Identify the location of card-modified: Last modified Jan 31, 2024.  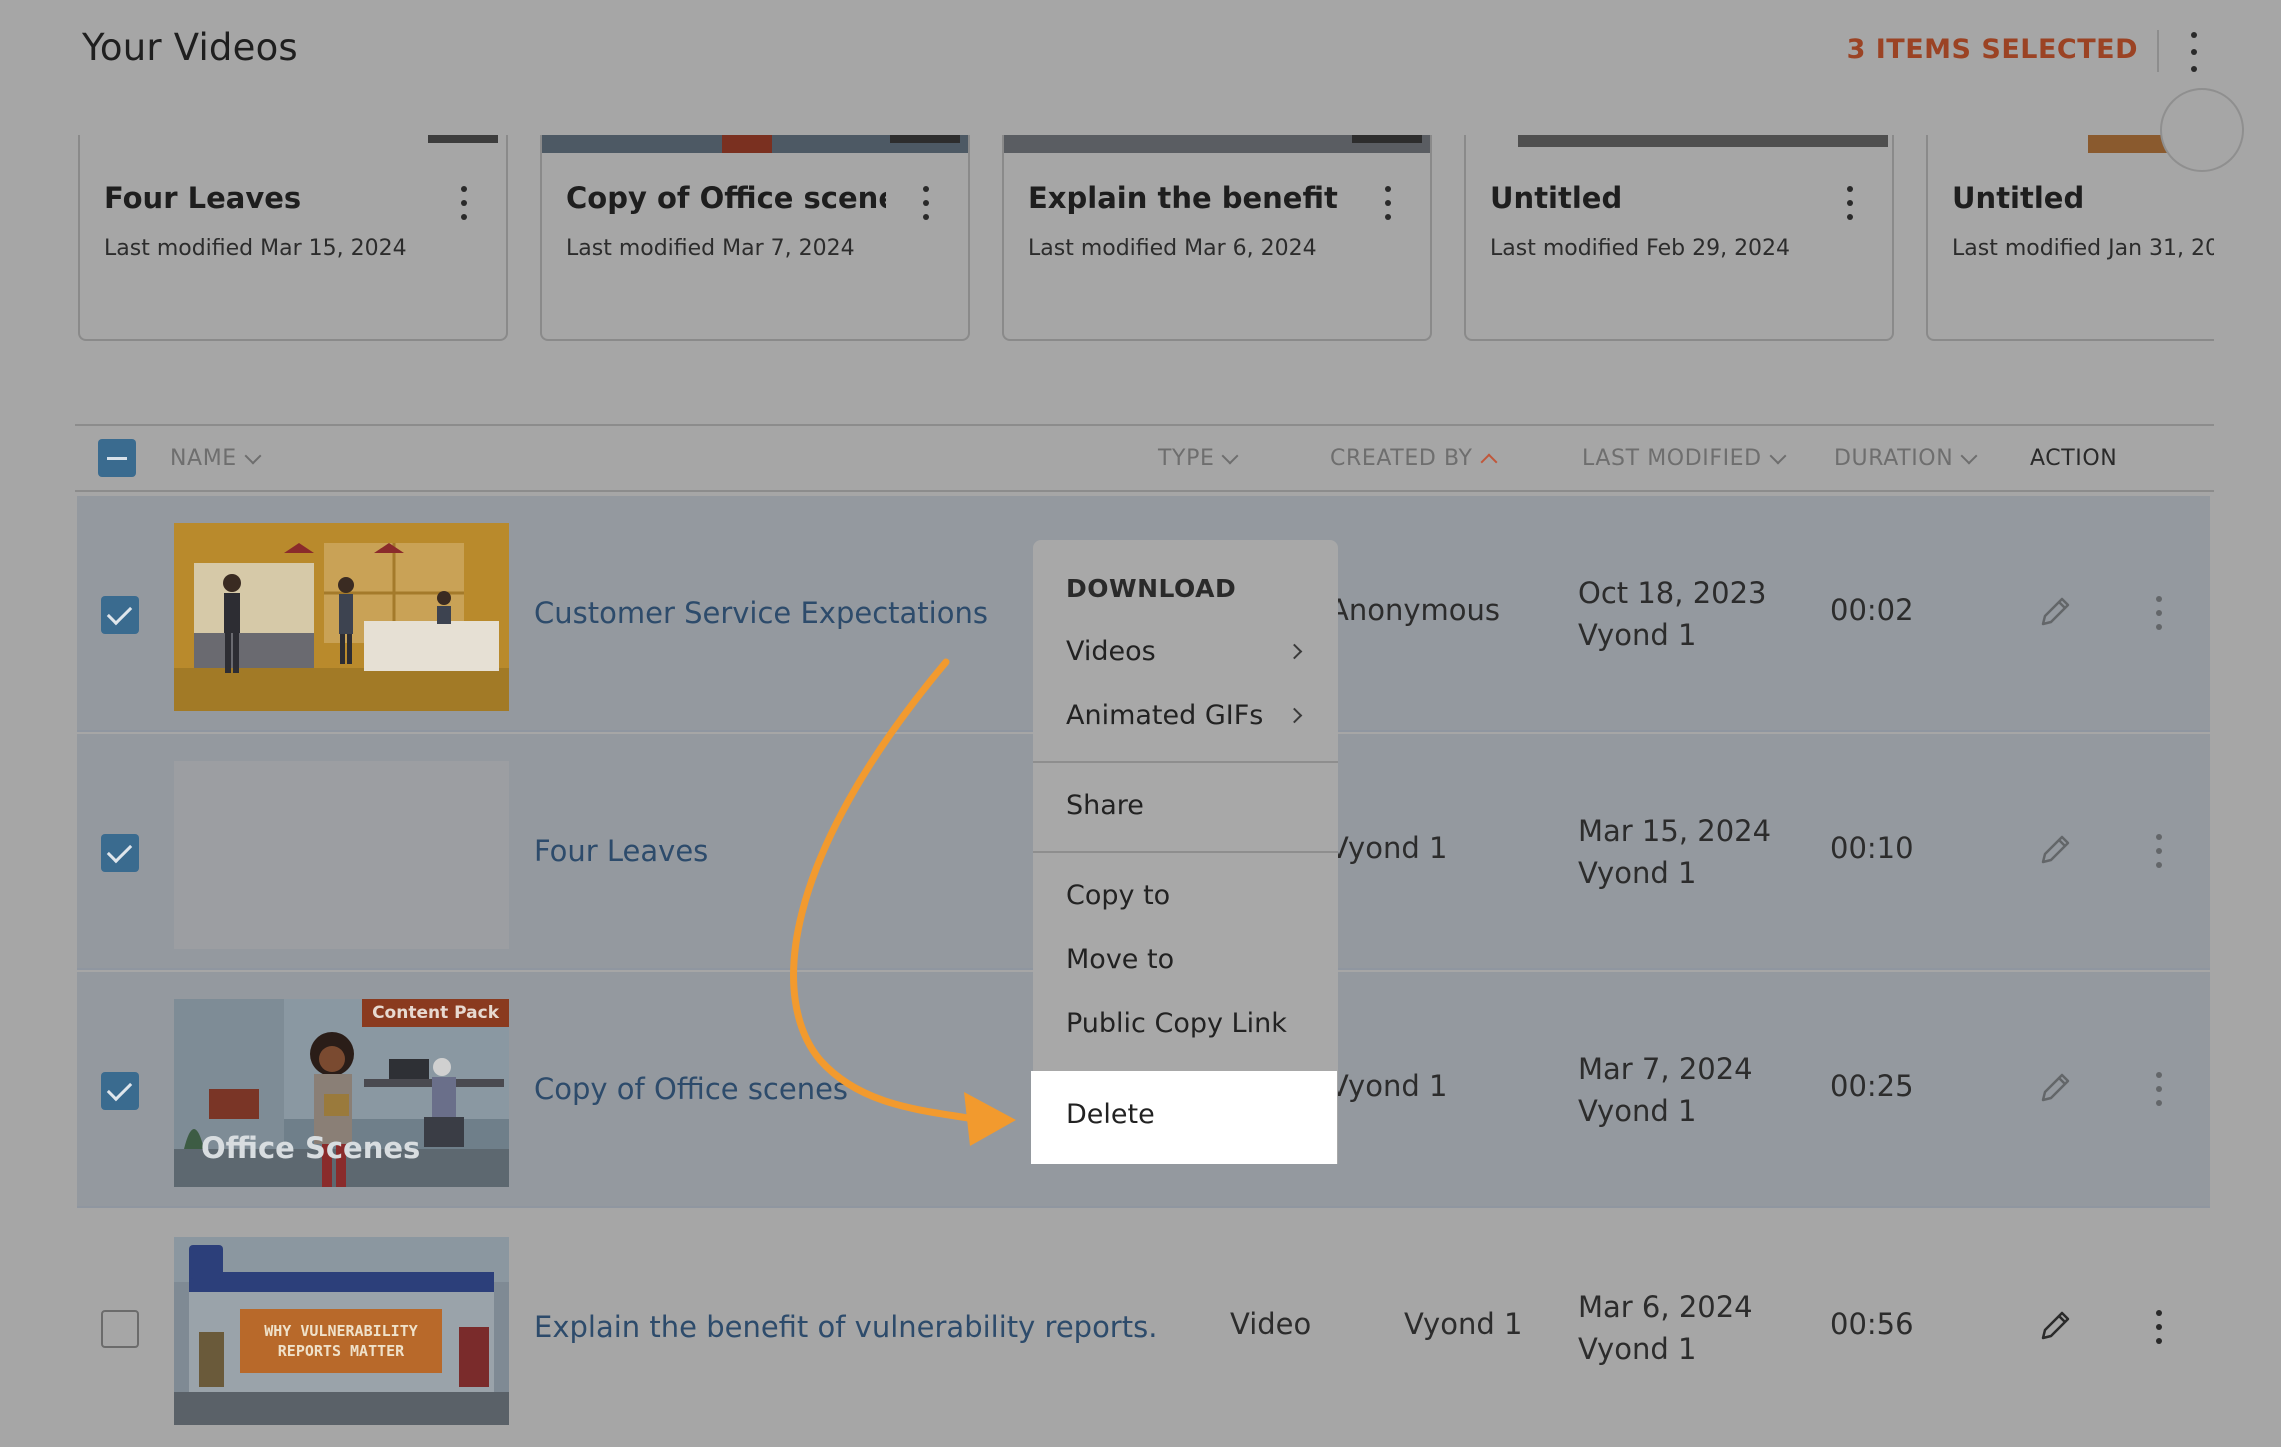
(2083, 248).